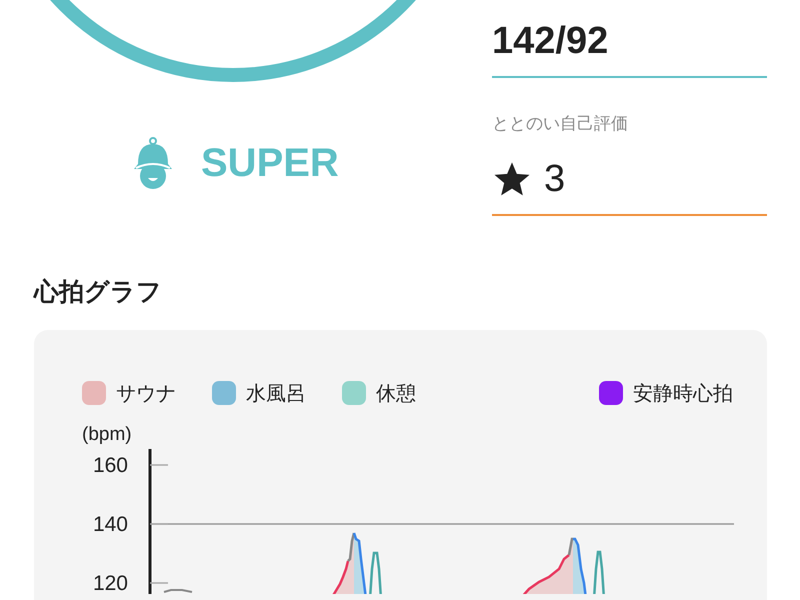  Describe the element at coordinates (555, 179) in the screenshot. I see `rating-value: 3` at that location.